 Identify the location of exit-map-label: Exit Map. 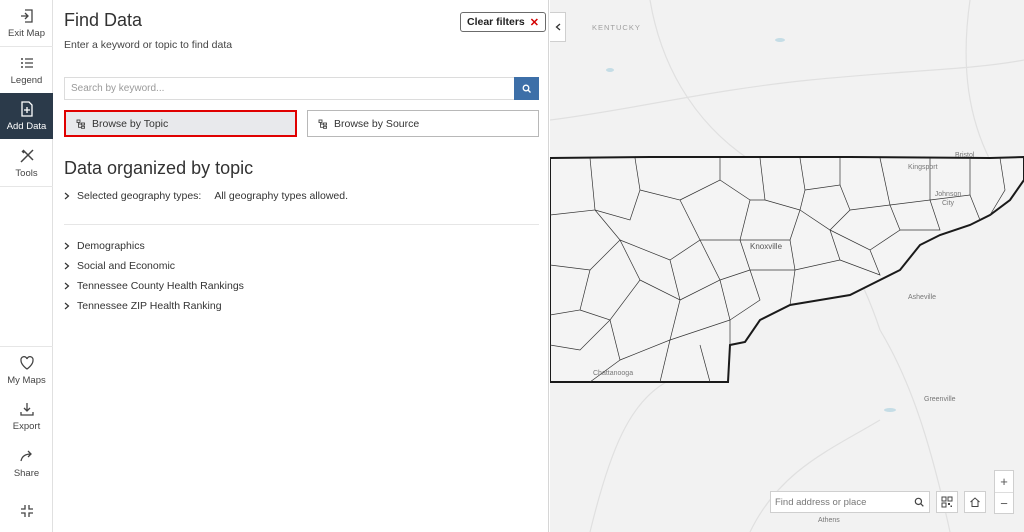
(26, 33).